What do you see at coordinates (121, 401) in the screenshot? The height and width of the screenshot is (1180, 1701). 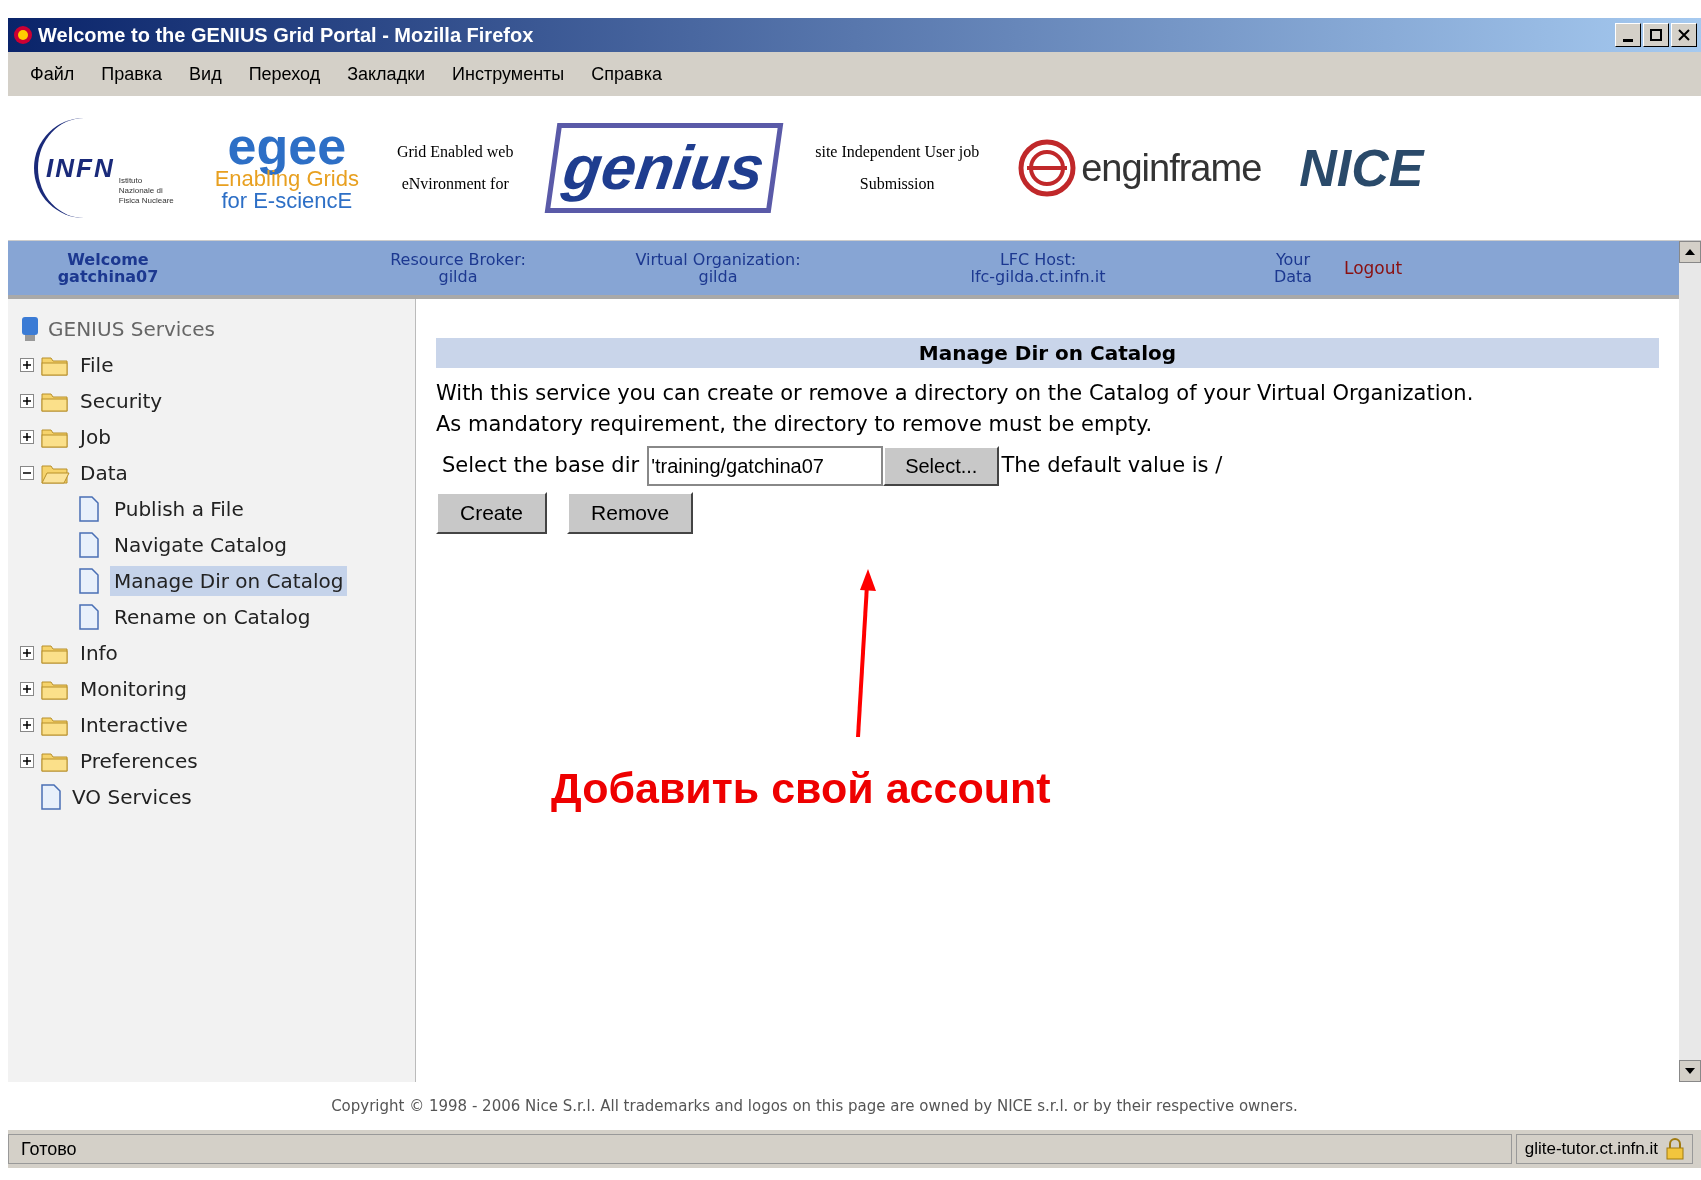 I see `tree-item: Security` at bounding box center [121, 401].